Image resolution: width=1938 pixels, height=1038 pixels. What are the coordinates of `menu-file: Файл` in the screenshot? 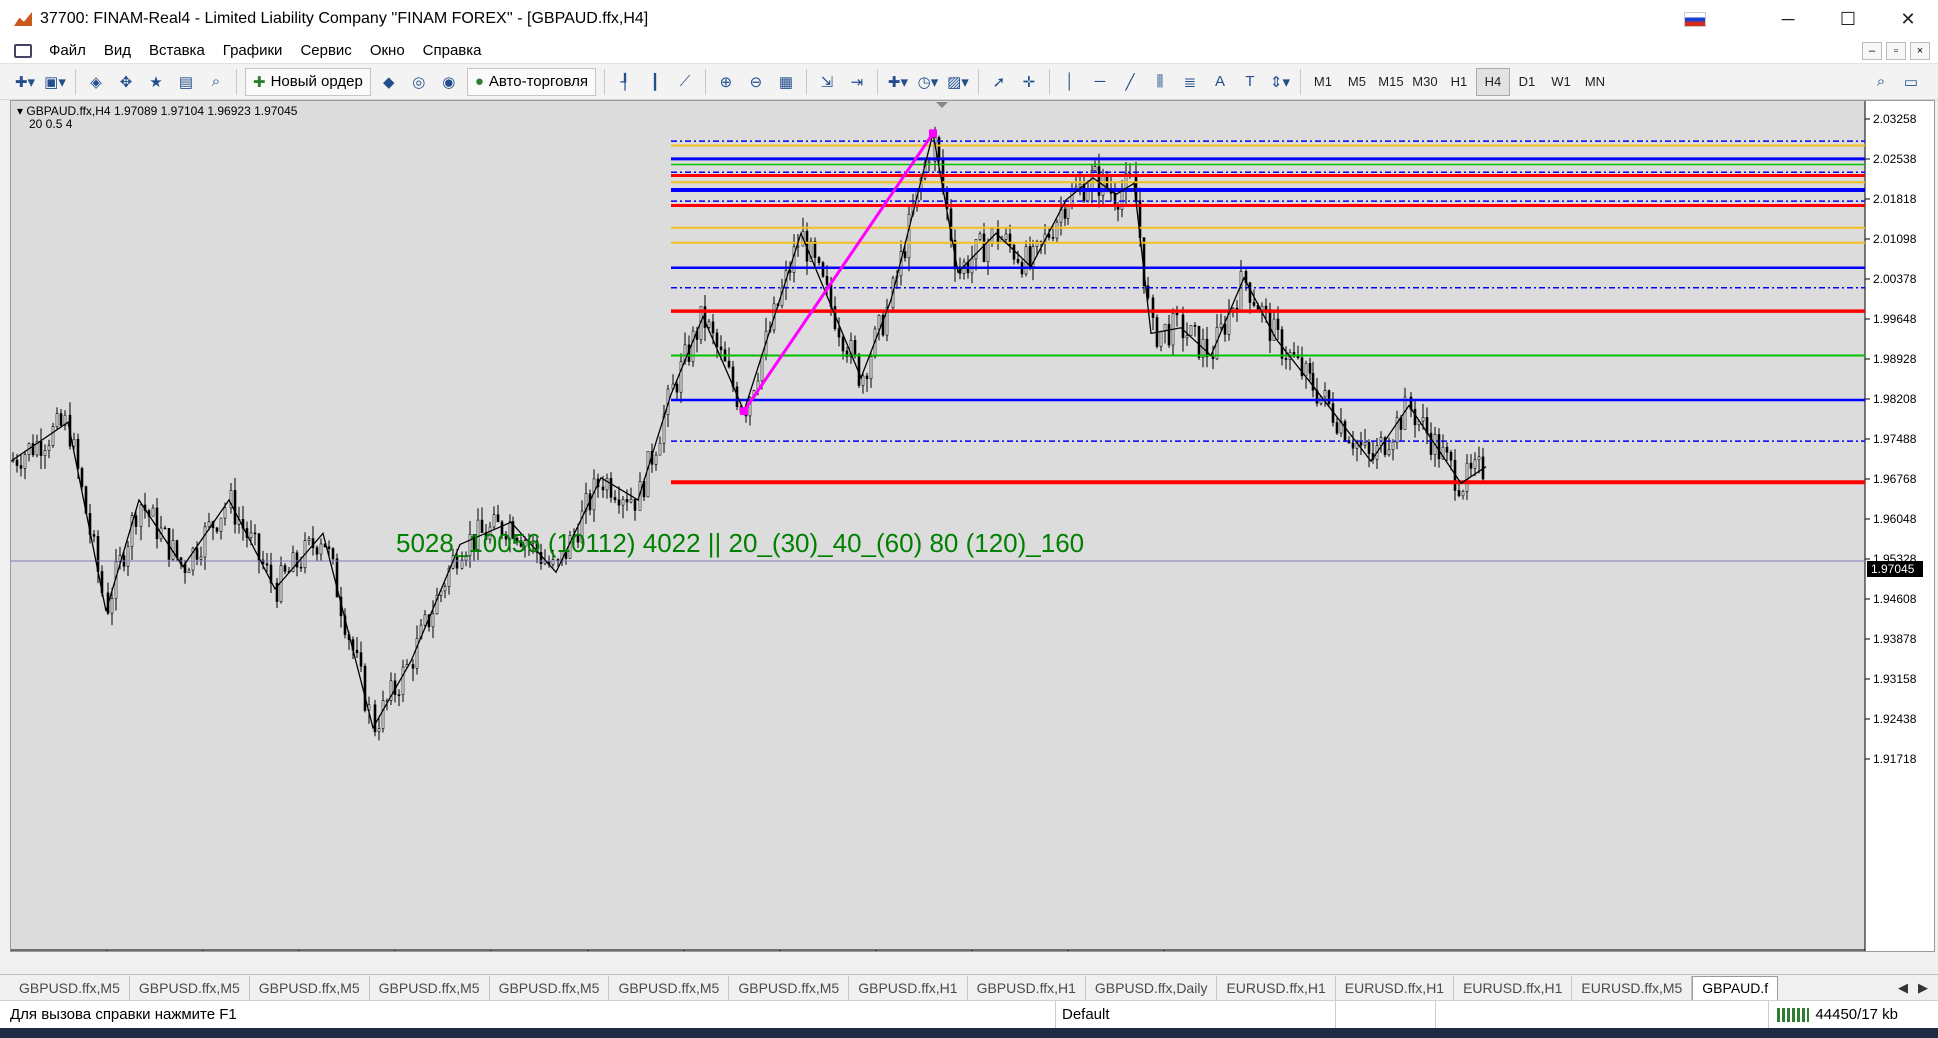 It's located at (67, 51).